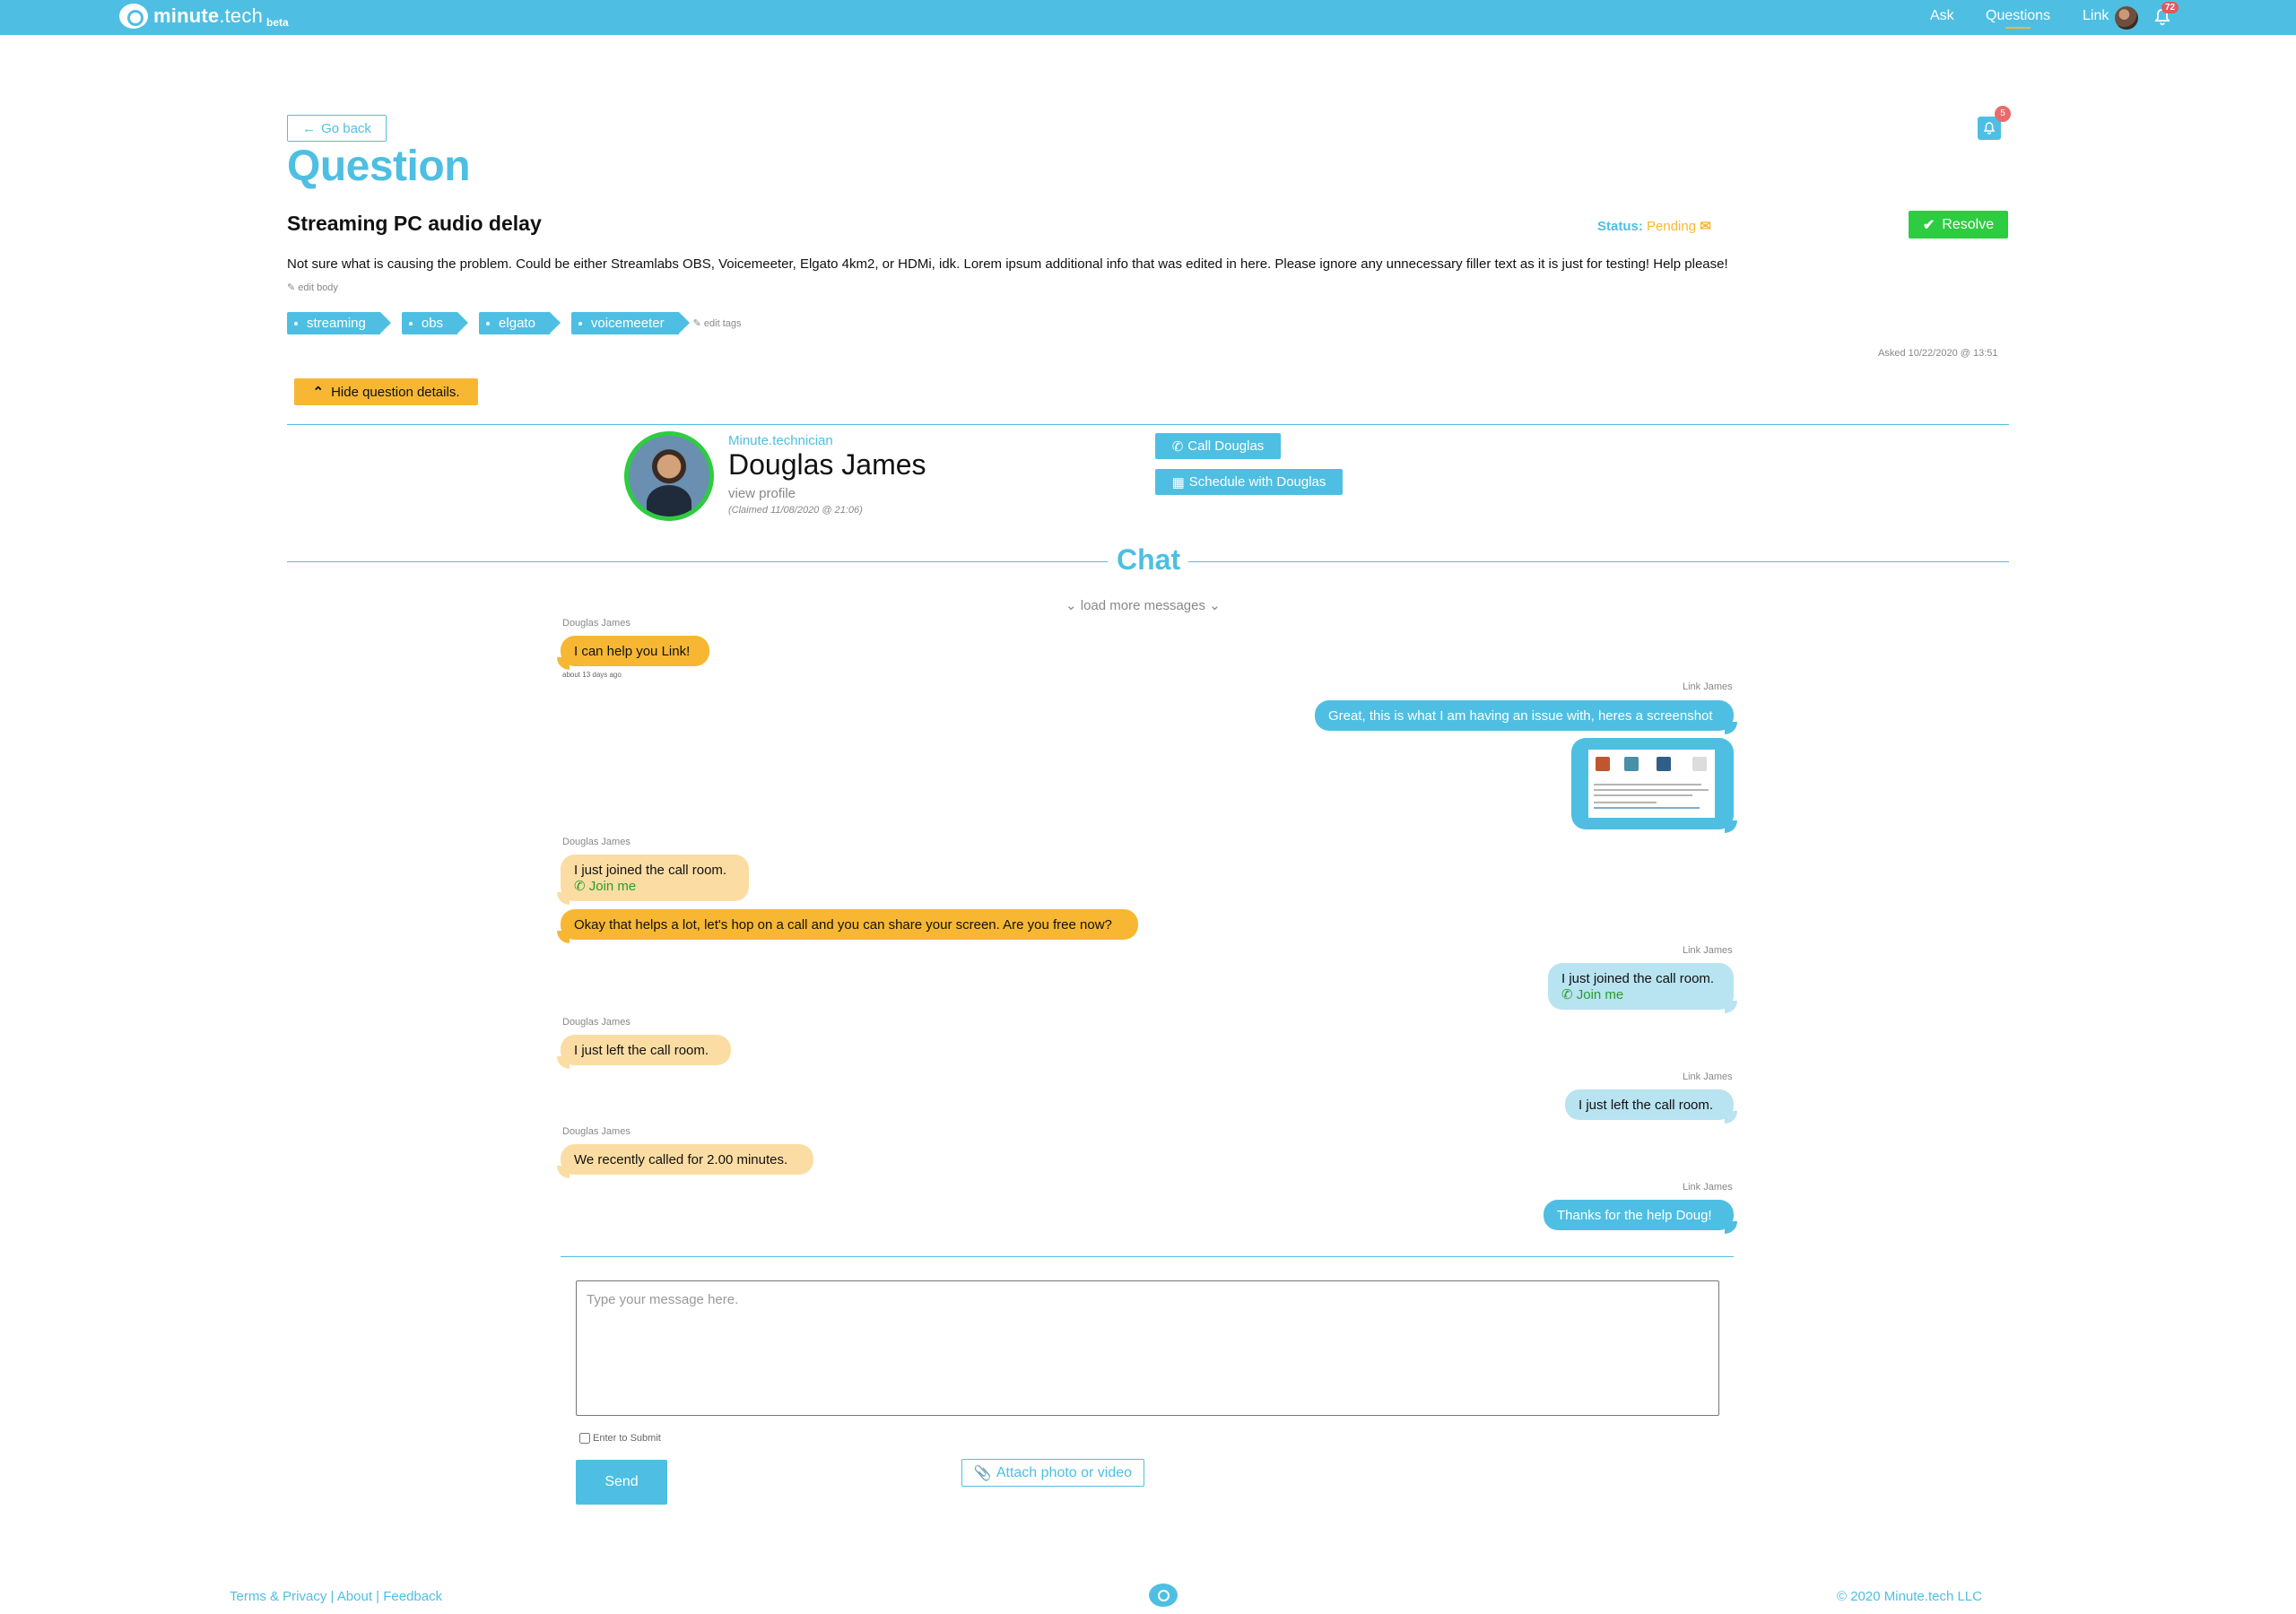  Describe the element at coordinates (1942, 16) in the screenshot. I see `nav-ask-link: Ask` at that location.